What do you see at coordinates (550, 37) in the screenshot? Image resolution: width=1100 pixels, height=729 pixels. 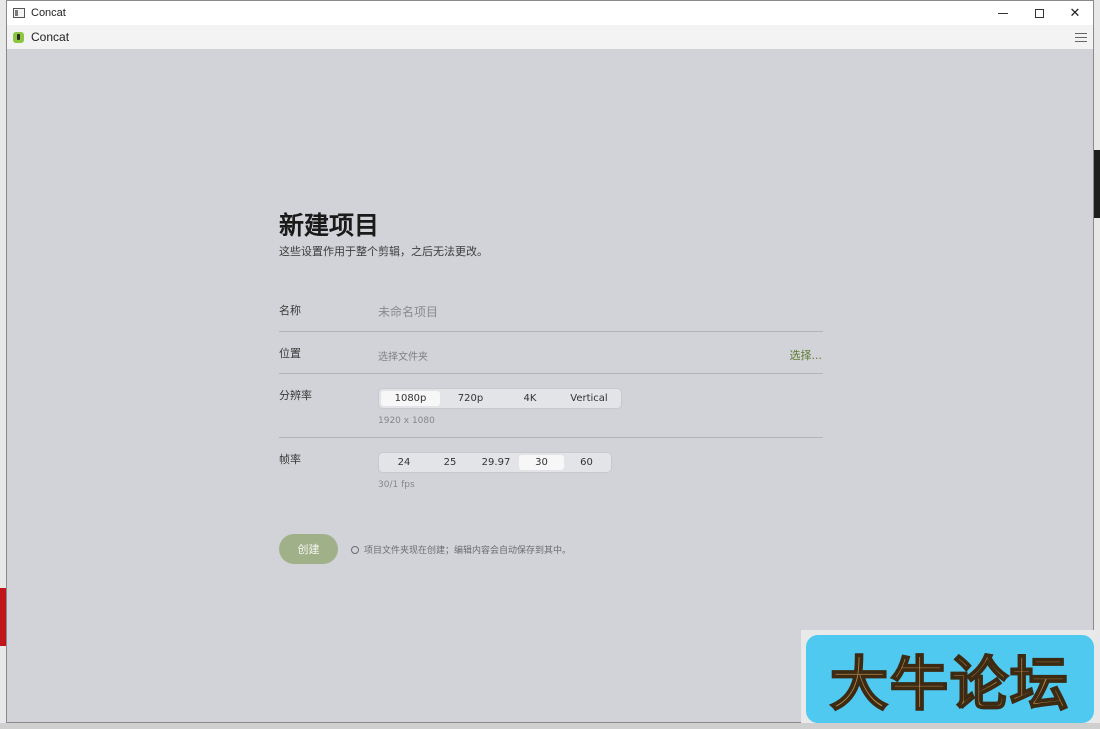 I see `app-header: Concat` at bounding box center [550, 37].